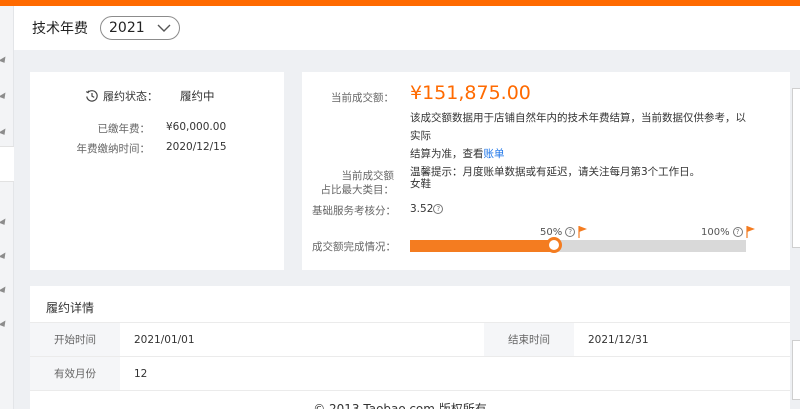 This screenshot has width=800, height=409. Describe the element at coordinates (551, 232) in the screenshot. I see `milestone-label: 50%` at that location.